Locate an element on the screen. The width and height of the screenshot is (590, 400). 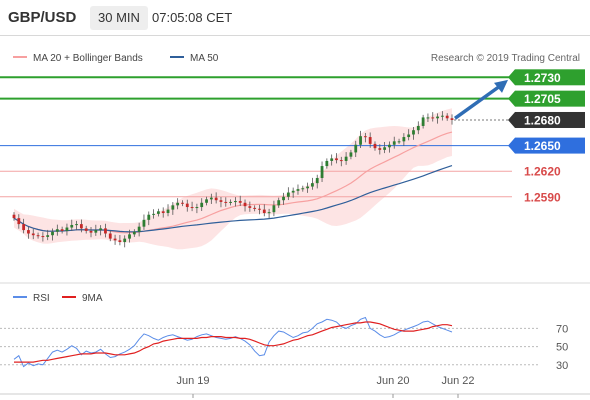
rsi-panel: 70 50 30 is located at coordinates (284, 344).